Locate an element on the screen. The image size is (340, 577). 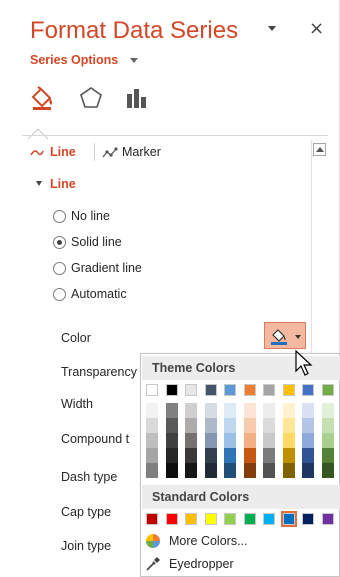
tab-line: Line is located at coordinates (63, 152).